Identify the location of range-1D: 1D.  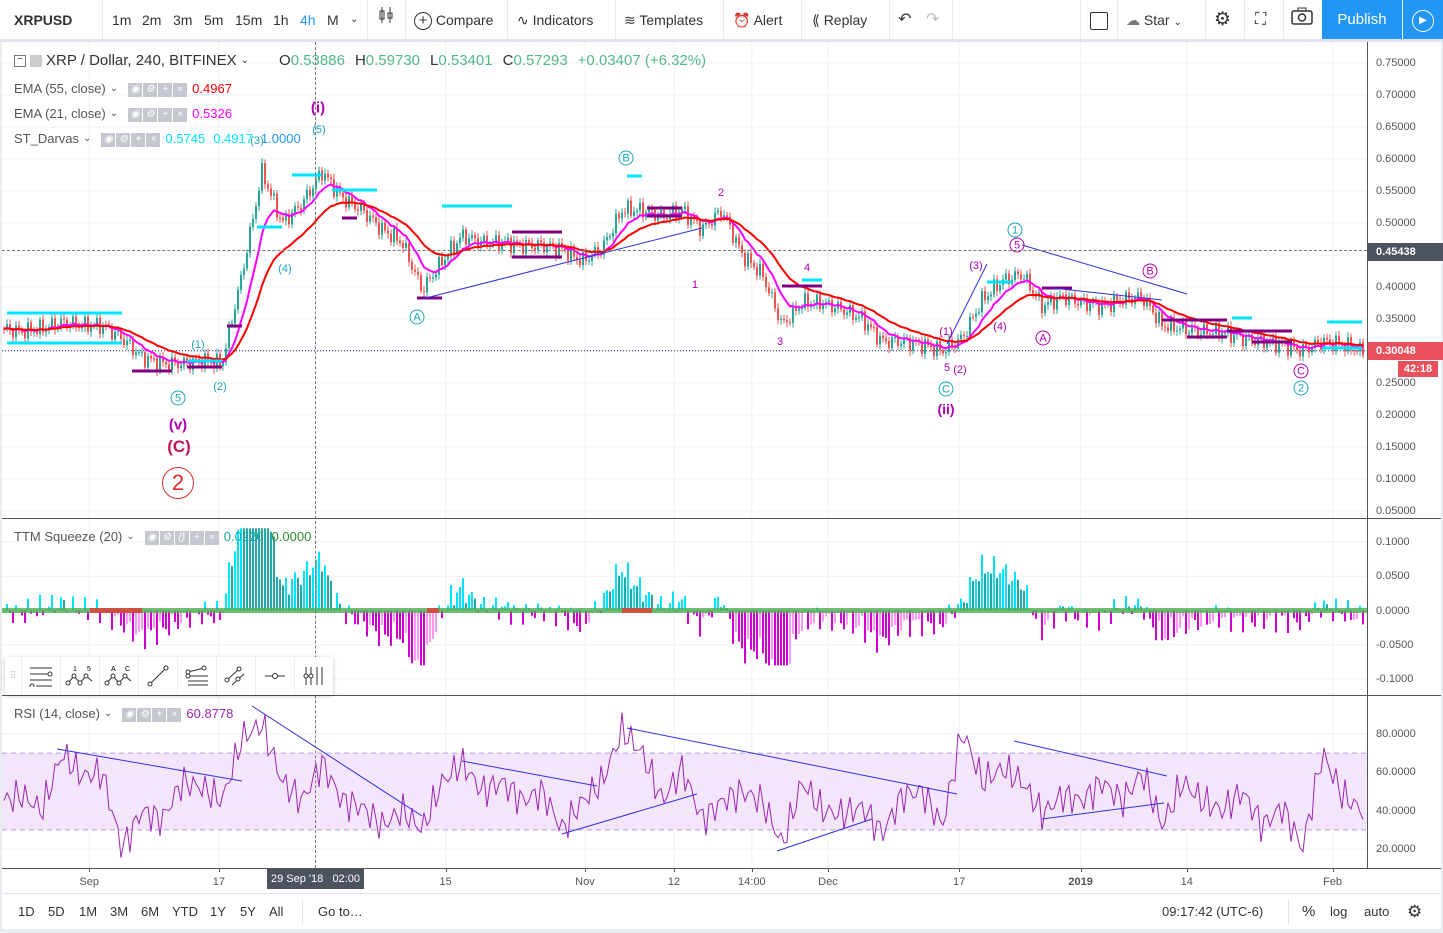
(26, 912).